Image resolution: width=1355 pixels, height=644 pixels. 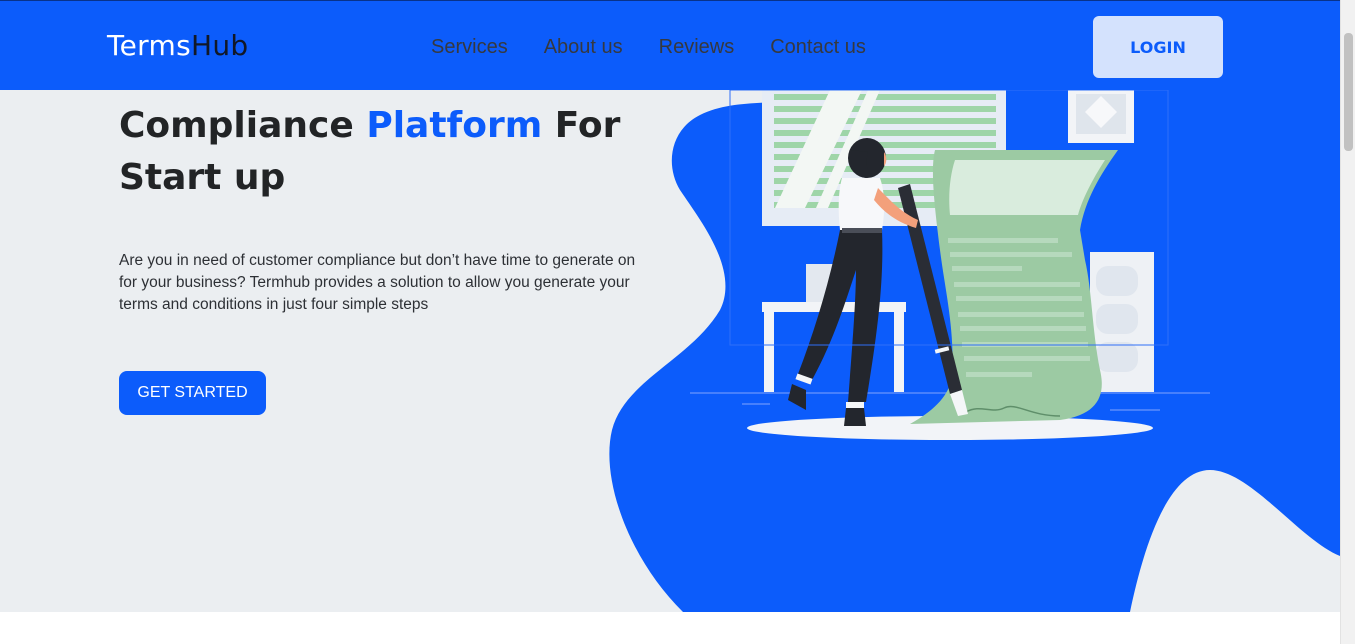 I want to click on woman-shirt, so click(x=861, y=204).